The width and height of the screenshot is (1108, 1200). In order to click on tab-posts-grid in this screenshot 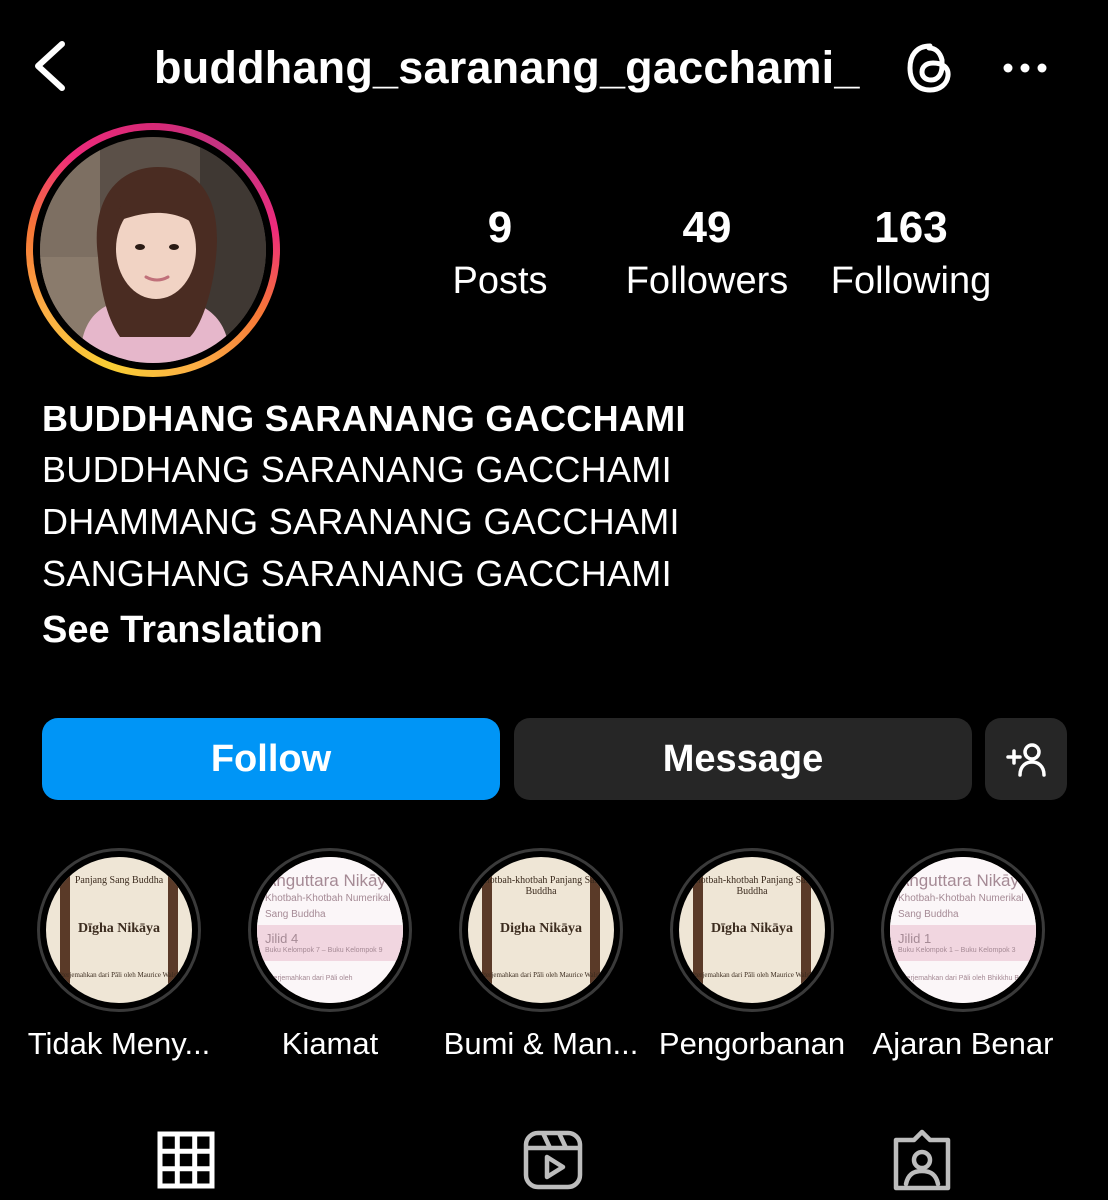, I will do `click(186, 1160)`.